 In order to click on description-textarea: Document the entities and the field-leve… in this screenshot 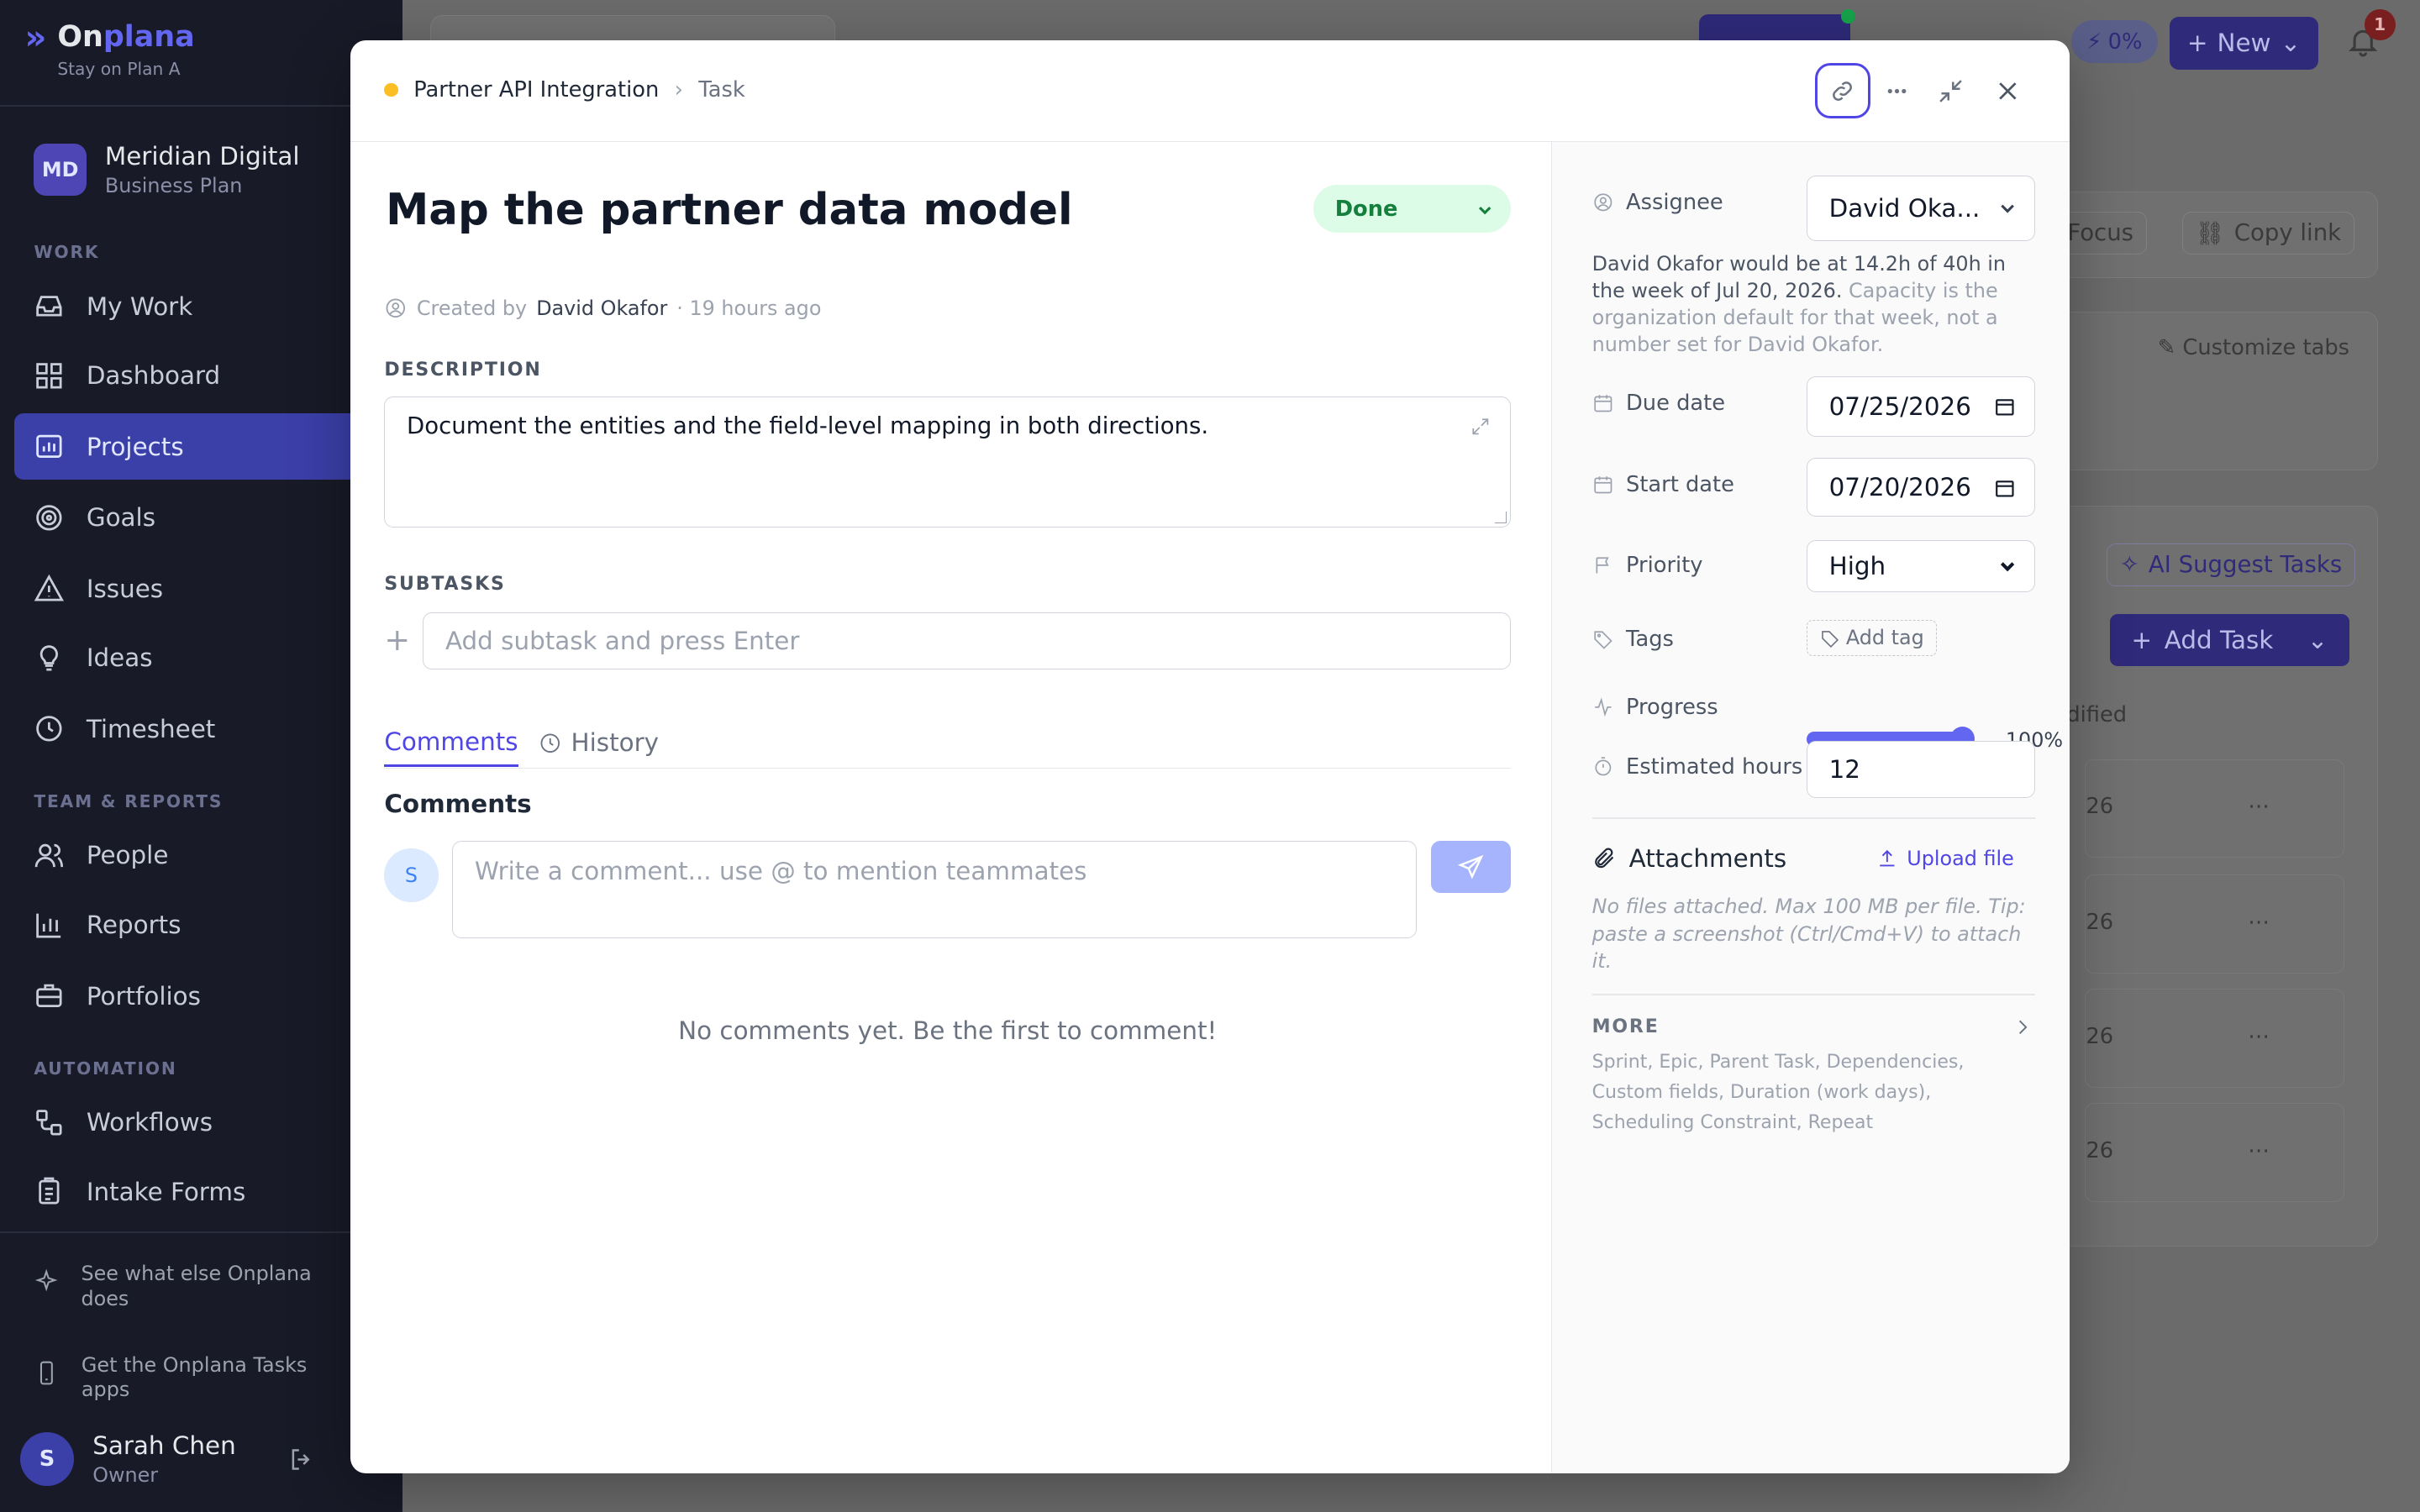, I will do `click(948, 462)`.